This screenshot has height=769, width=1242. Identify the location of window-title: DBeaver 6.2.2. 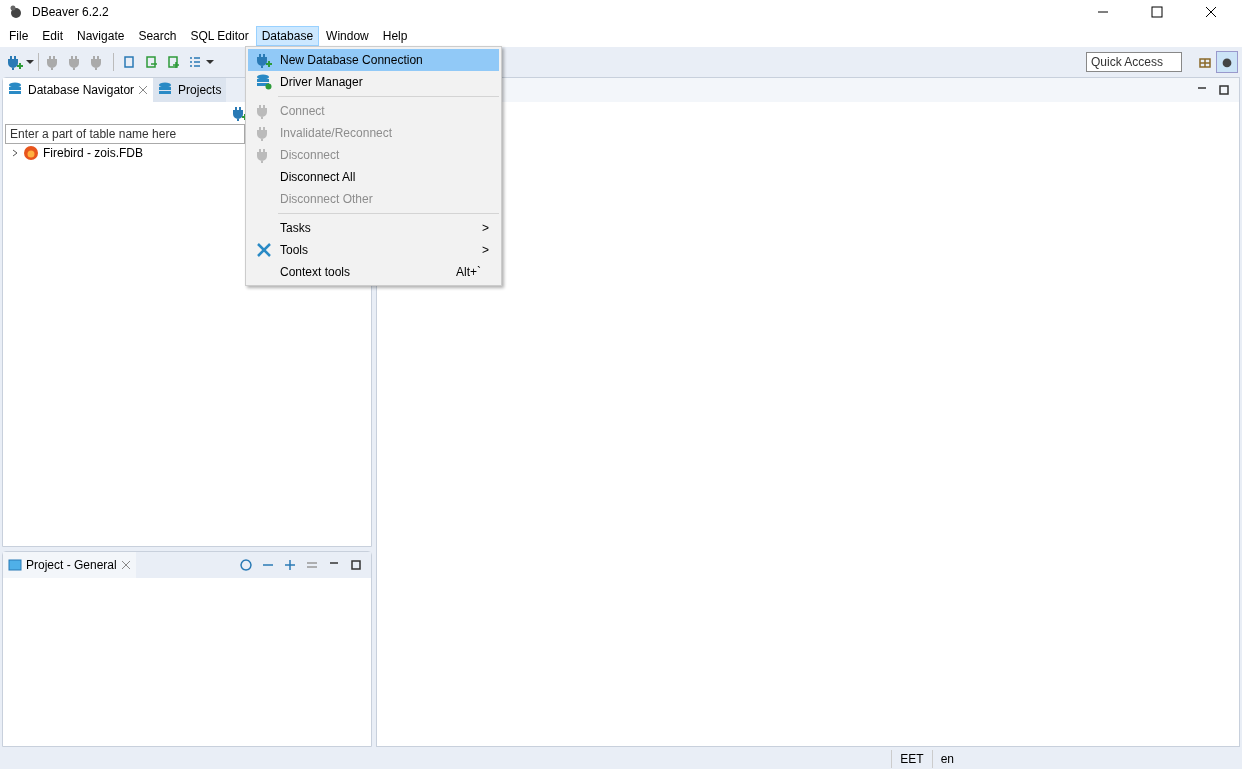
(70, 12).